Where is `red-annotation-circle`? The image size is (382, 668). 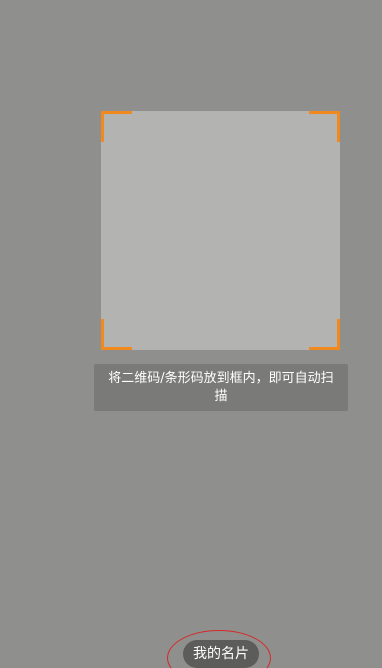 red-annotation-circle is located at coordinates (219, 649).